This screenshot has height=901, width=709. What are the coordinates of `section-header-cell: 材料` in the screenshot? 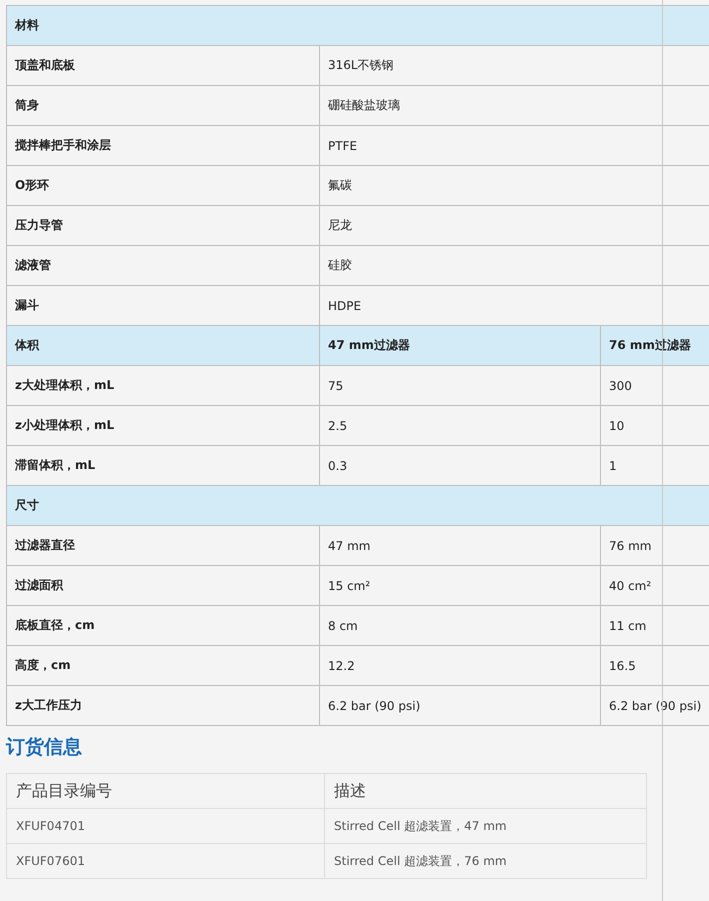 It's located at (357, 26).